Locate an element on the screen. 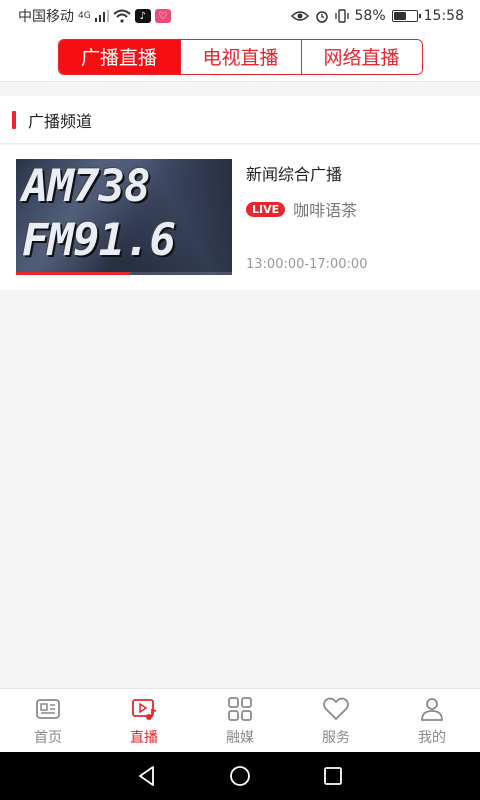 The image size is (480, 800). bottom-nav: 首页 直播 融媒 服务 我的 is located at coordinates (240, 720).